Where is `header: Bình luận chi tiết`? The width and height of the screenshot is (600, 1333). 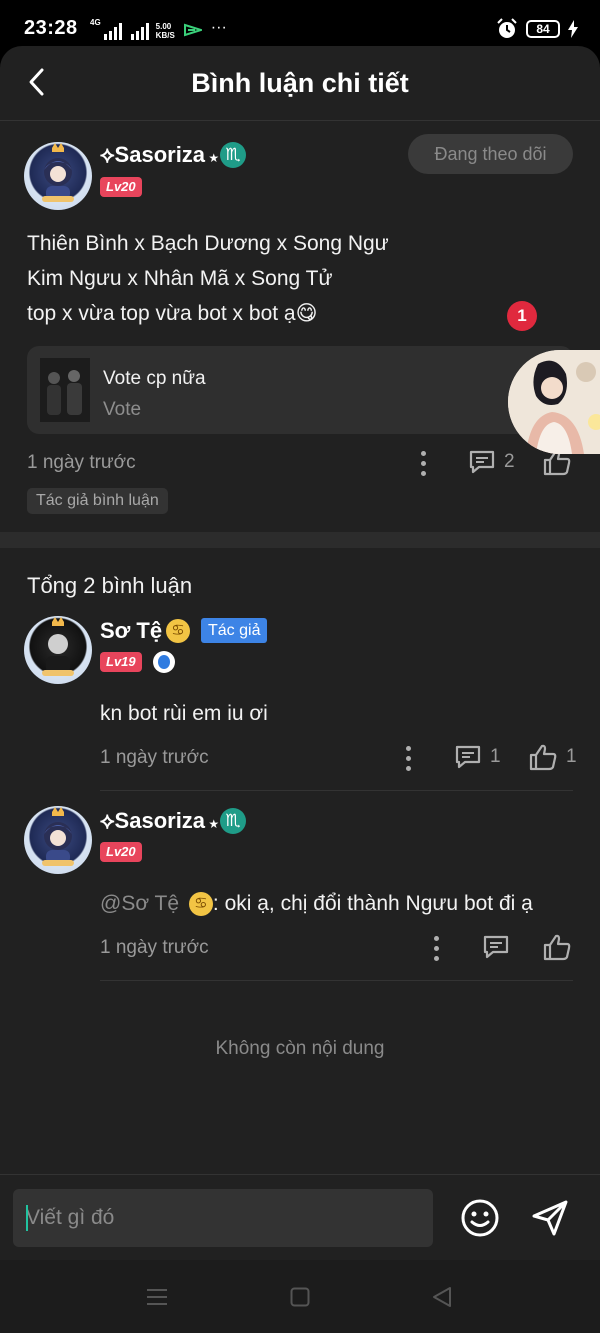
header: Bình luận chi tiết is located at coordinates (300, 83).